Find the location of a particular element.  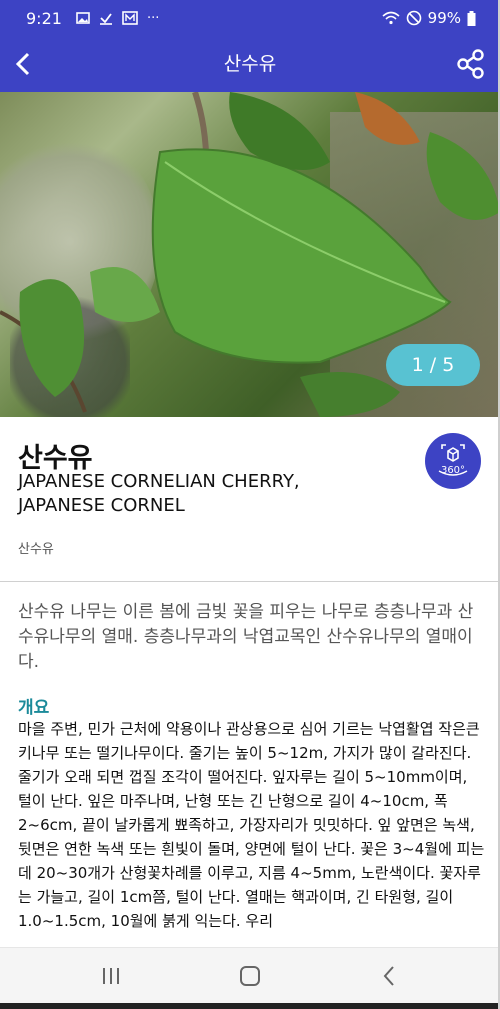

system-navigation-bar is located at coordinates (249, 975).